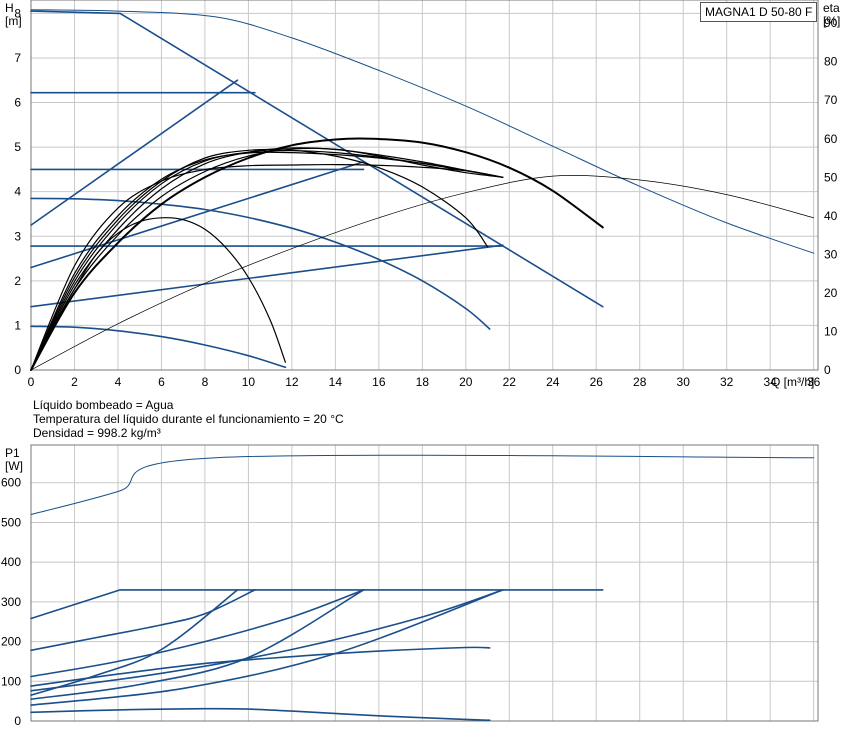 The height and width of the screenshot is (742, 847). What do you see at coordinates (831, 139) in the screenshot?
I see `y2-tick-label: 60` at bounding box center [831, 139].